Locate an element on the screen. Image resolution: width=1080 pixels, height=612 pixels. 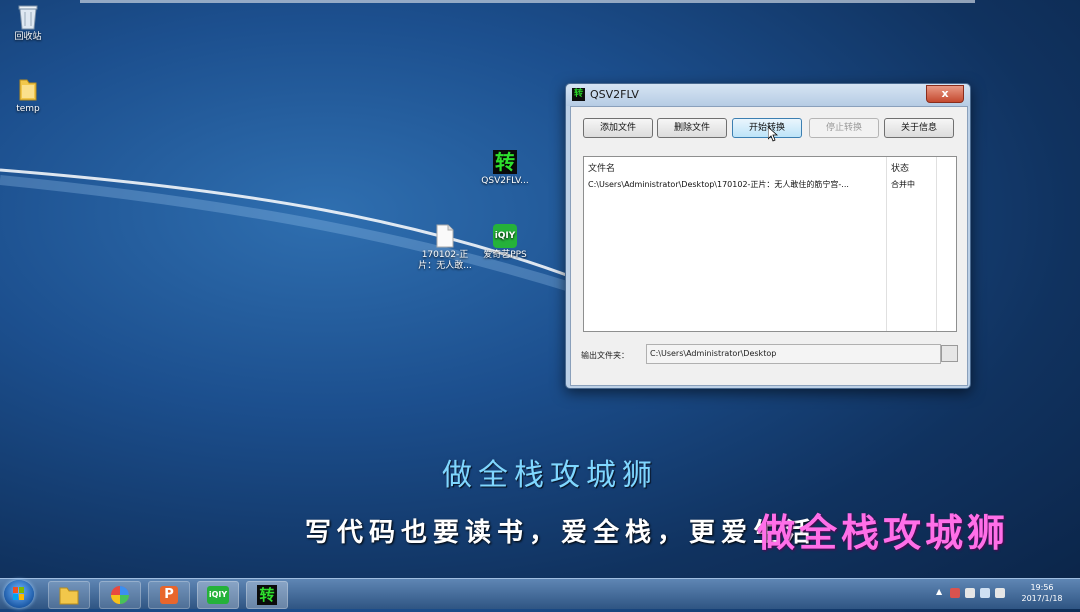
taskbar-iqiyi: iQIY is located at coordinates (218, 595).